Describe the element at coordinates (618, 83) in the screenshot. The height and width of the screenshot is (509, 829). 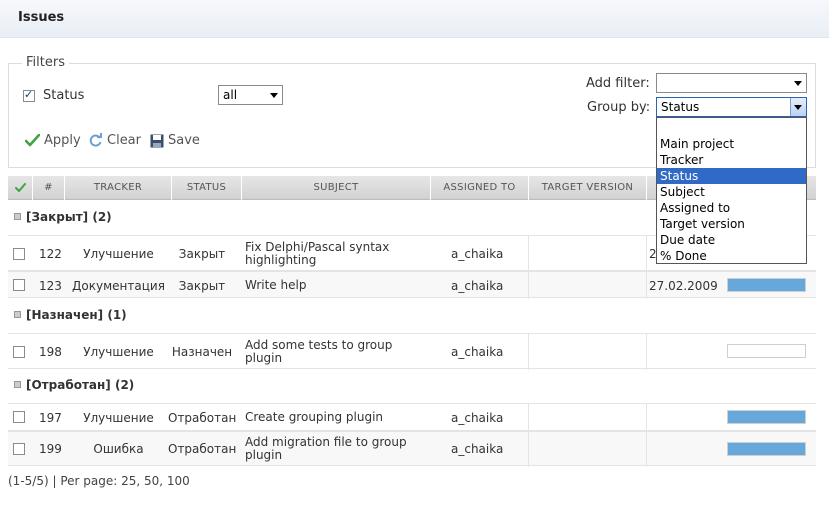
I see `add-filter-label: Add filter:` at that location.